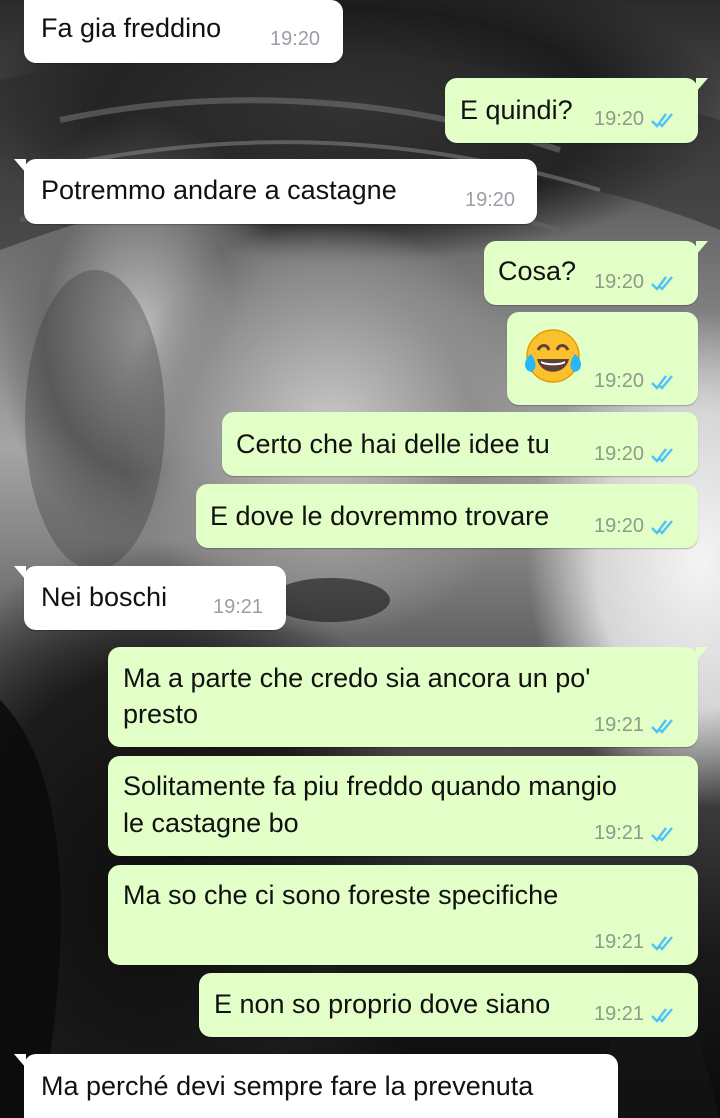 Image resolution: width=720 pixels, height=1118 pixels. I want to click on message-text-line-1: Ma a parte che credo sia ancora un po', so click(357, 678).